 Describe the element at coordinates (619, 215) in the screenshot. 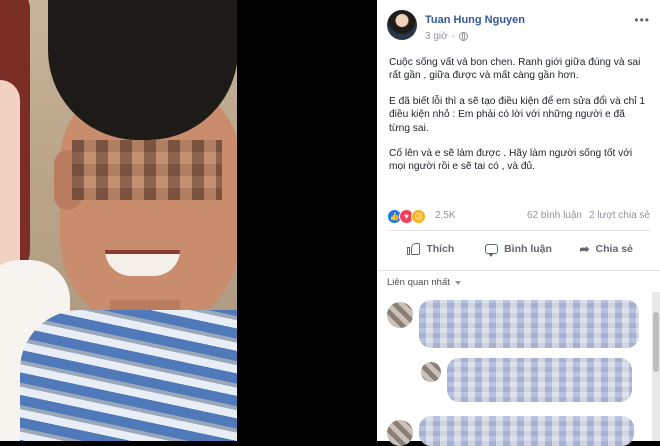

I see `share-count: 2 lượt chia sẻ` at that location.